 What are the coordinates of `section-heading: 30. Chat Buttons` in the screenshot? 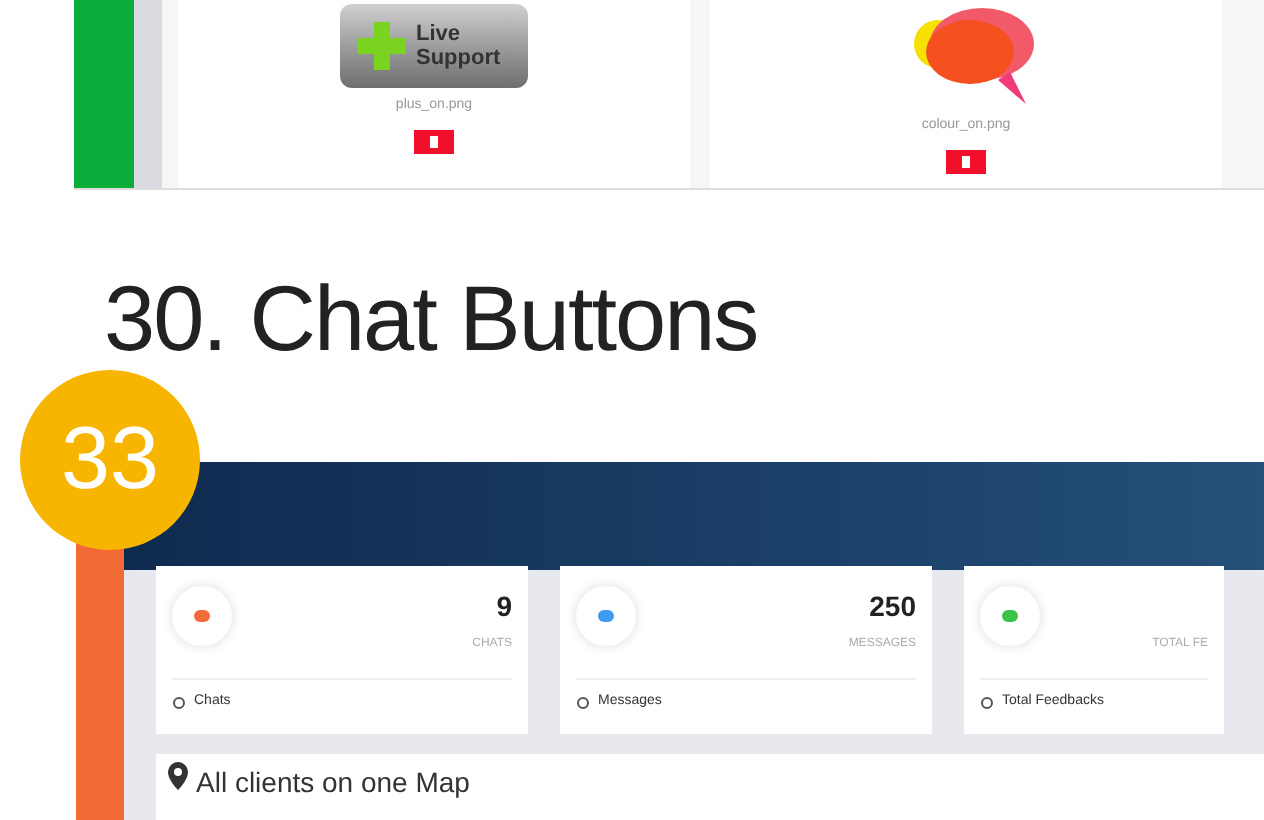 It's located at (432, 319).